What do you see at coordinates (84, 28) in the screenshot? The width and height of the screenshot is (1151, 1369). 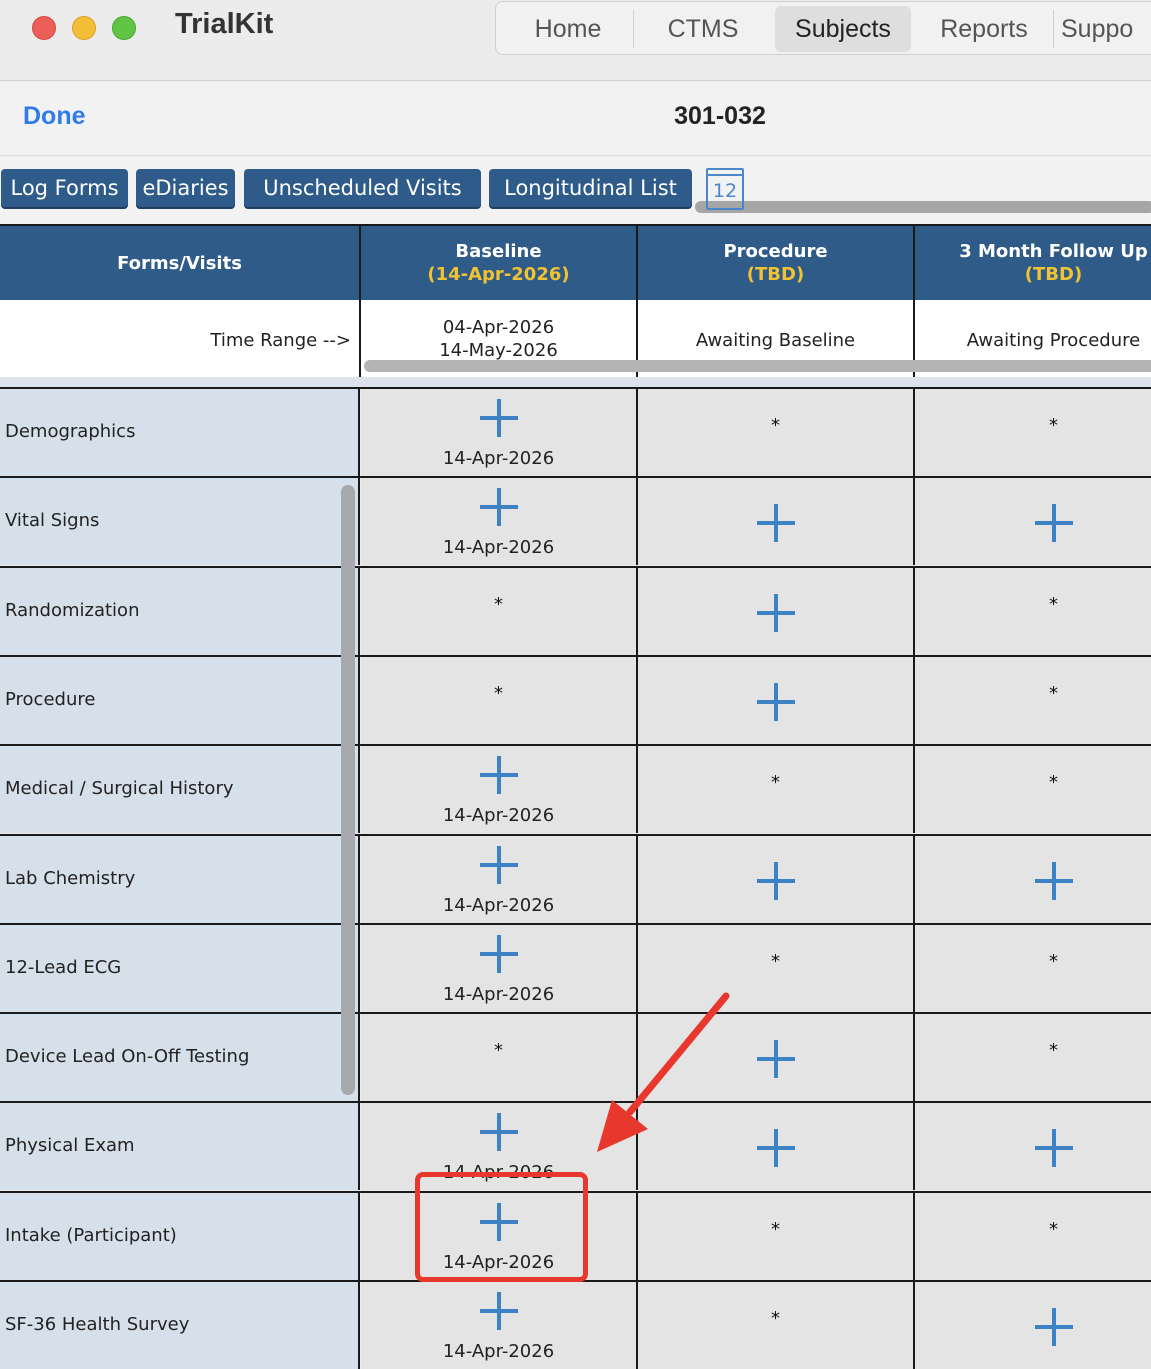 I see `minimize-window-button` at bounding box center [84, 28].